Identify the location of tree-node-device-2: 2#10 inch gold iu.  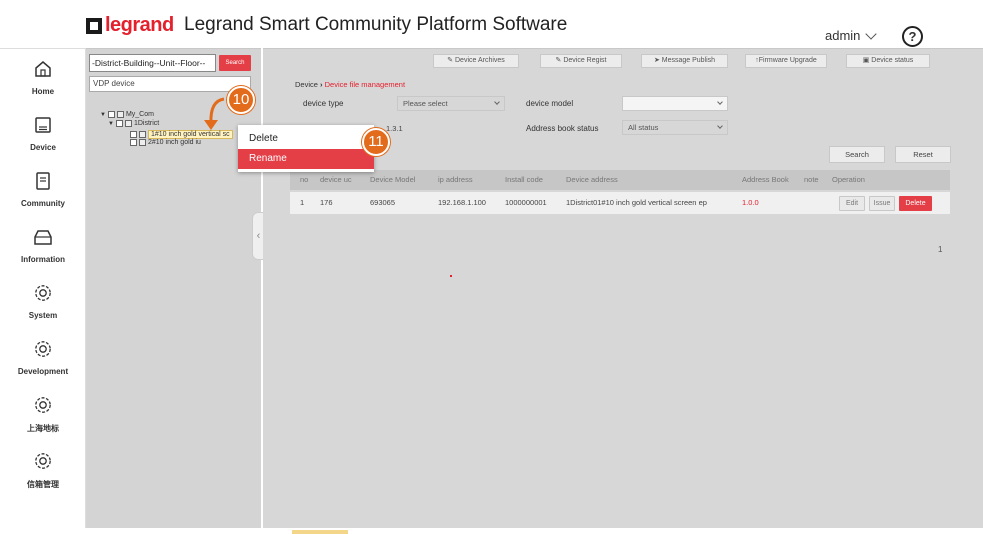
(165, 142).